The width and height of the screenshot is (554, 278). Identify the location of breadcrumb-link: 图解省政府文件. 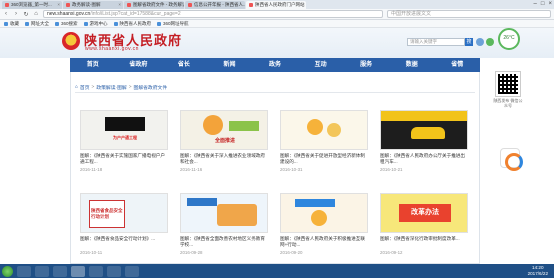
(151, 87).